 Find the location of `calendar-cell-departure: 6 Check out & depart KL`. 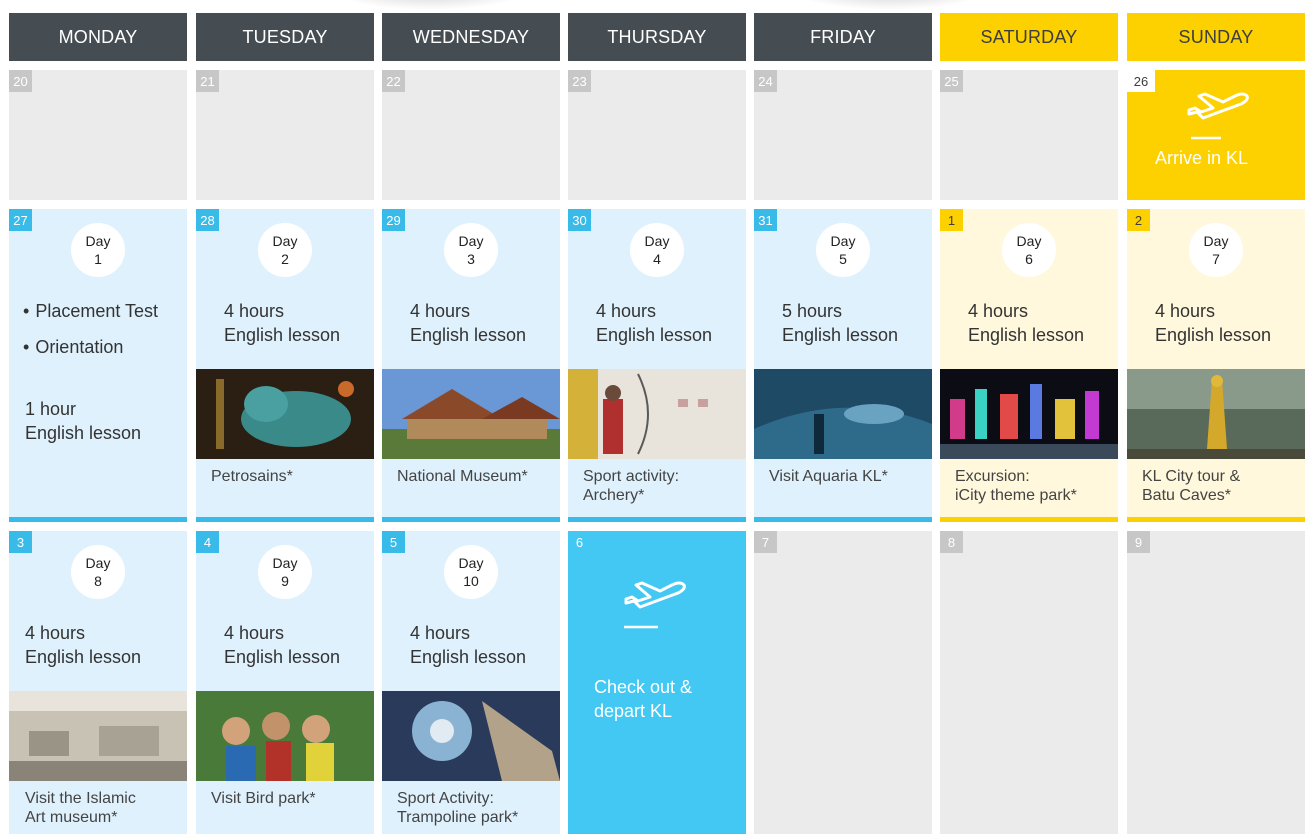

calendar-cell-departure: 6 Check out & depart KL is located at coordinates (657, 682).